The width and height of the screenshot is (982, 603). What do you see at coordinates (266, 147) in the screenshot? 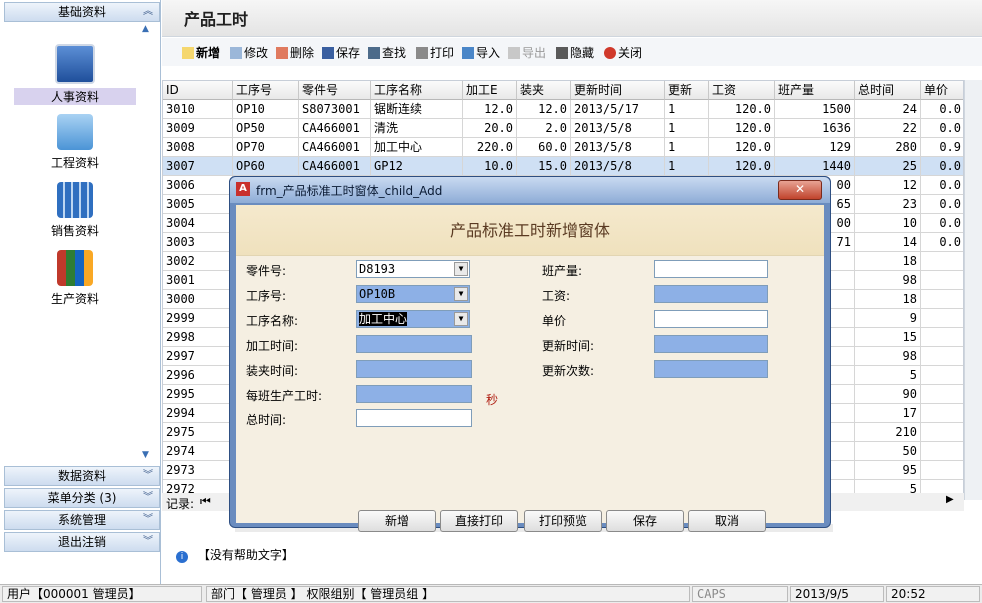
I see `table-cell: OP70` at bounding box center [266, 147].